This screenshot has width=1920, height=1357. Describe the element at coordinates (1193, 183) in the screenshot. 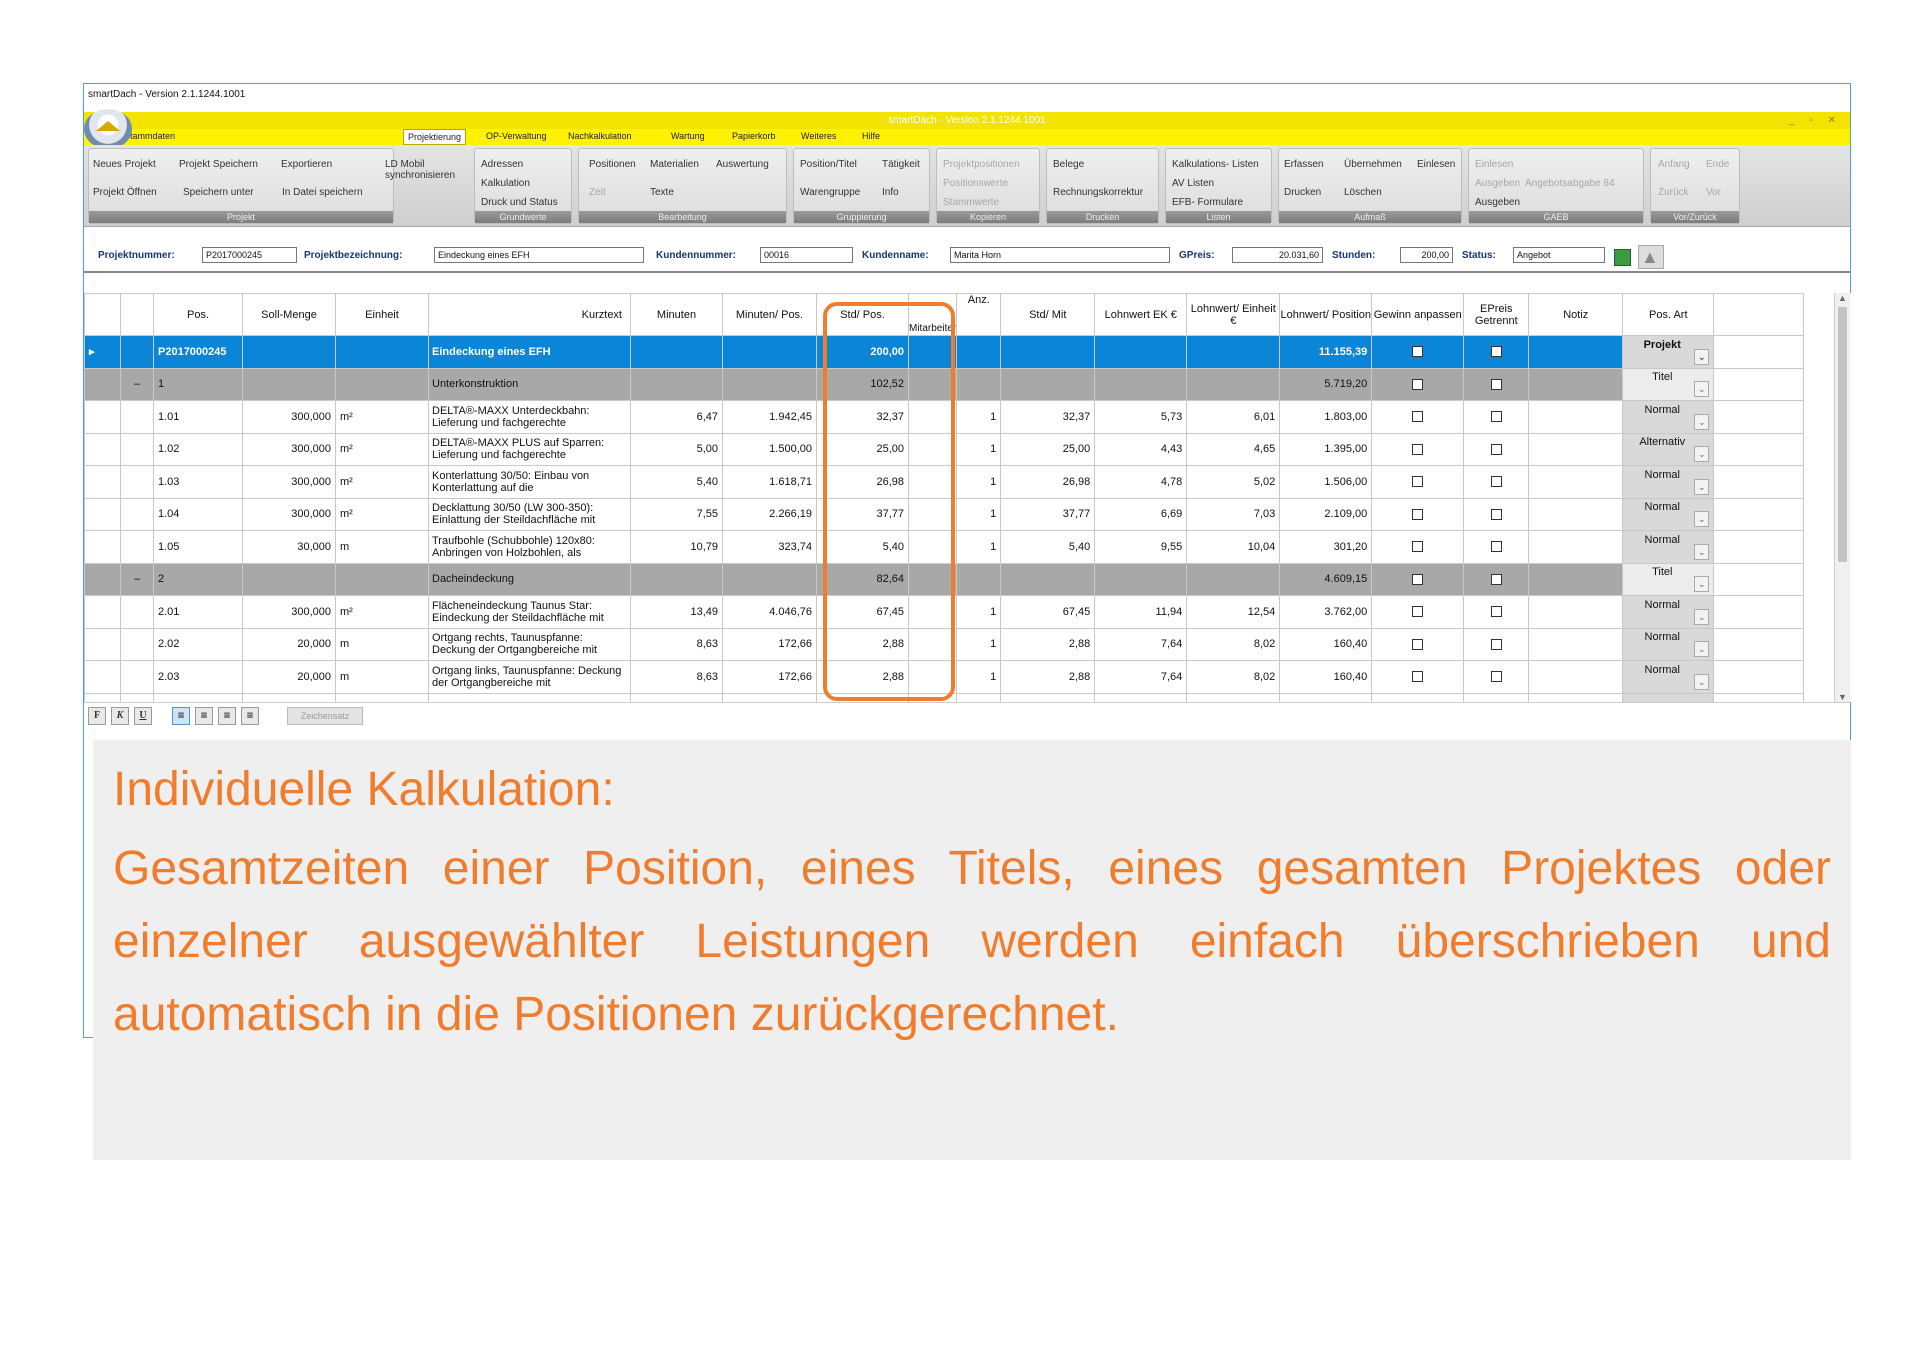

I see `av-listen-button: AV Listen` at that location.